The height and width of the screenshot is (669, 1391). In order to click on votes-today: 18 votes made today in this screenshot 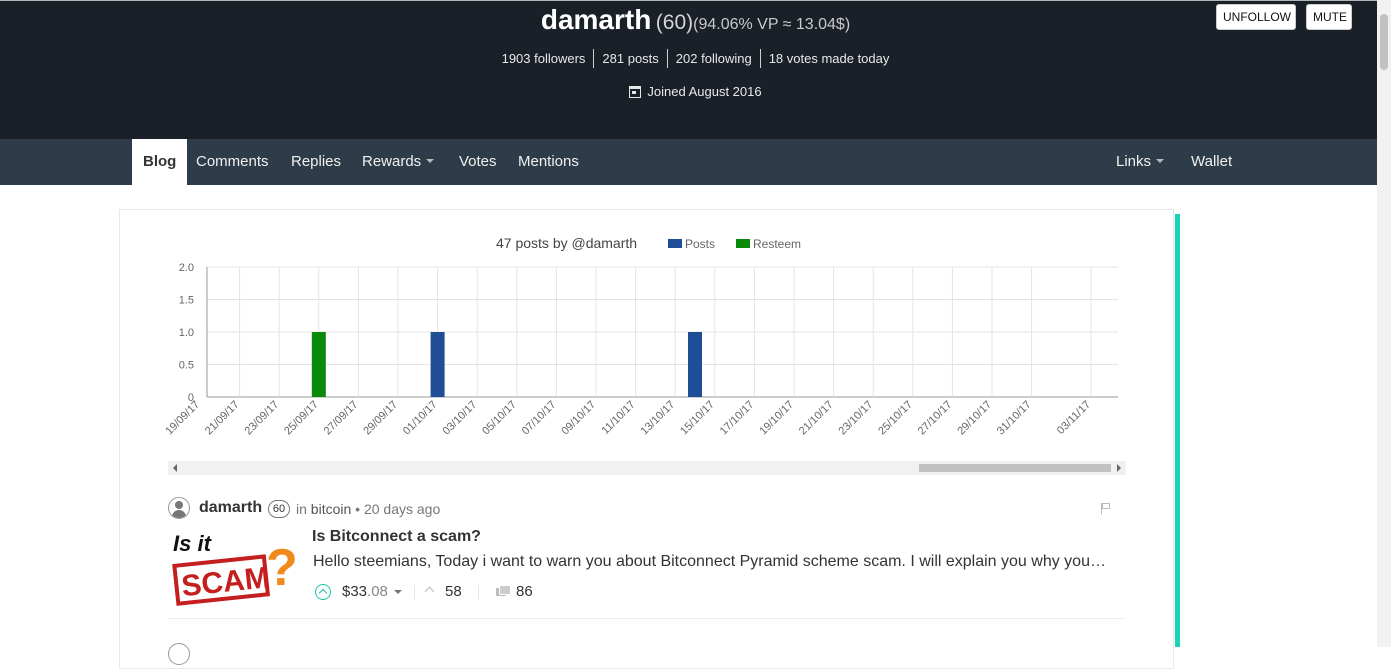, I will do `click(828, 58)`.